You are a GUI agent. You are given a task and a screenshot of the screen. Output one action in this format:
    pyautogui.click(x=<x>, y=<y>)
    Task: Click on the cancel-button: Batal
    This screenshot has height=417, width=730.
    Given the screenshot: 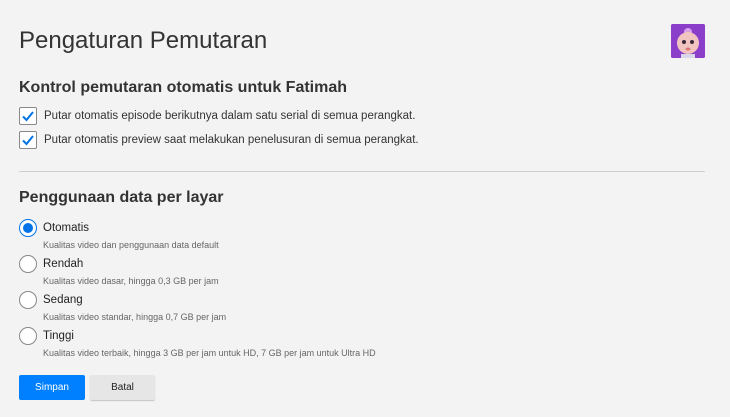 What is the action you would take?
    pyautogui.click(x=122, y=387)
    